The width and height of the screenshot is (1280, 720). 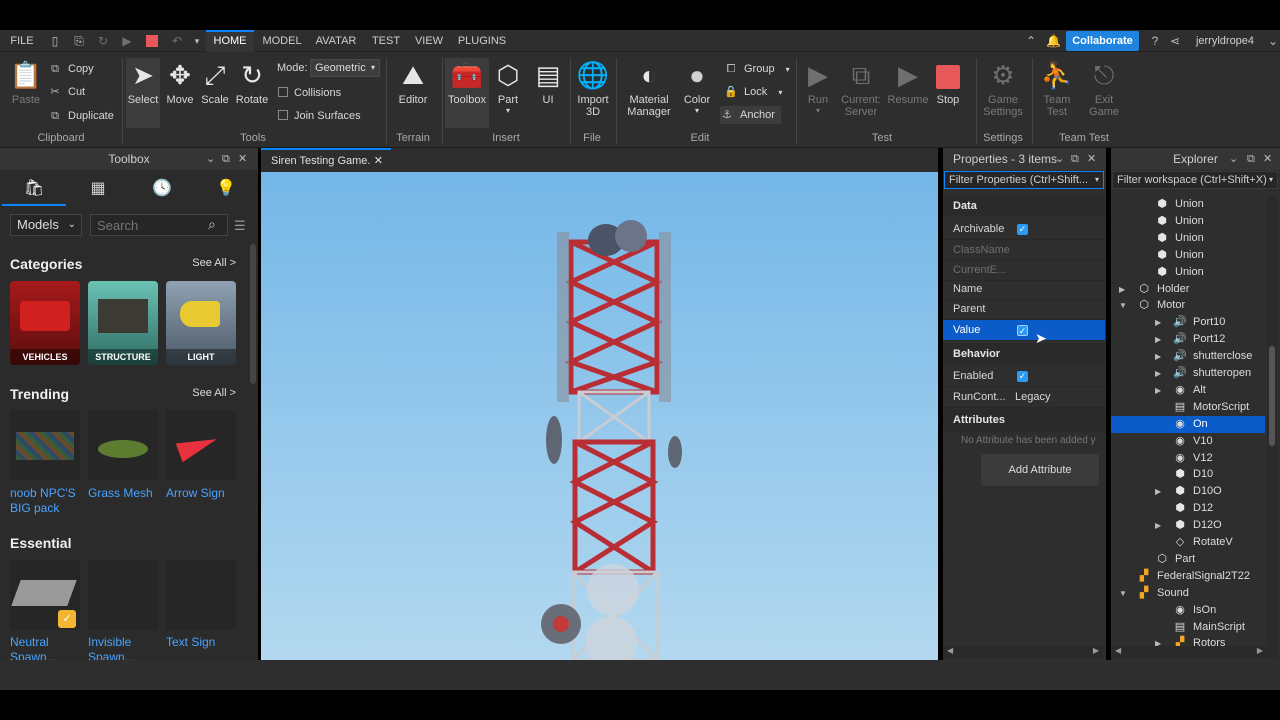 What do you see at coordinates (212, 224) in the screenshot?
I see `search-icon: ⌕` at bounding box center [212, 224].